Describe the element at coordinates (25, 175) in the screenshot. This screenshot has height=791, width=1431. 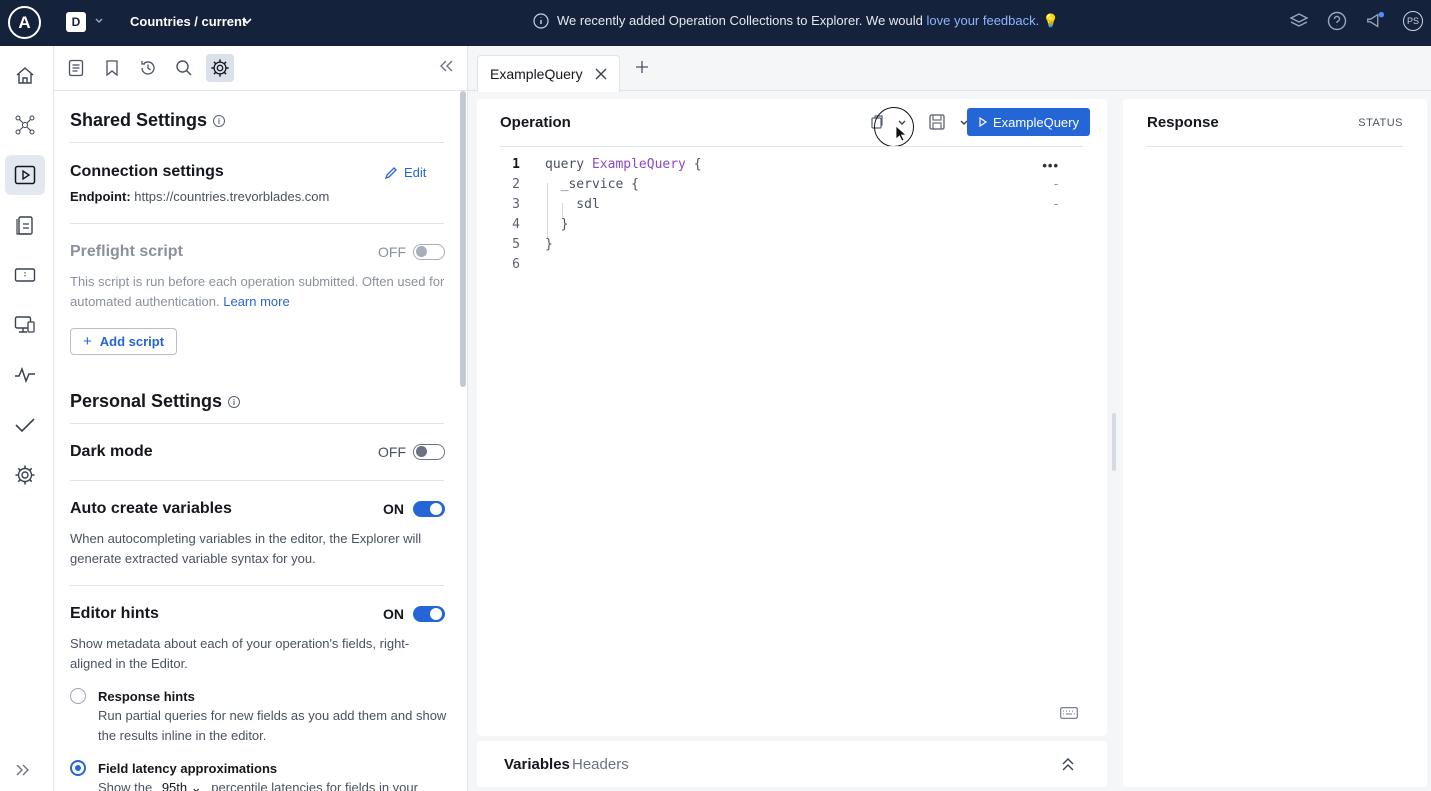
I see `explorer-play-icon` at that location.